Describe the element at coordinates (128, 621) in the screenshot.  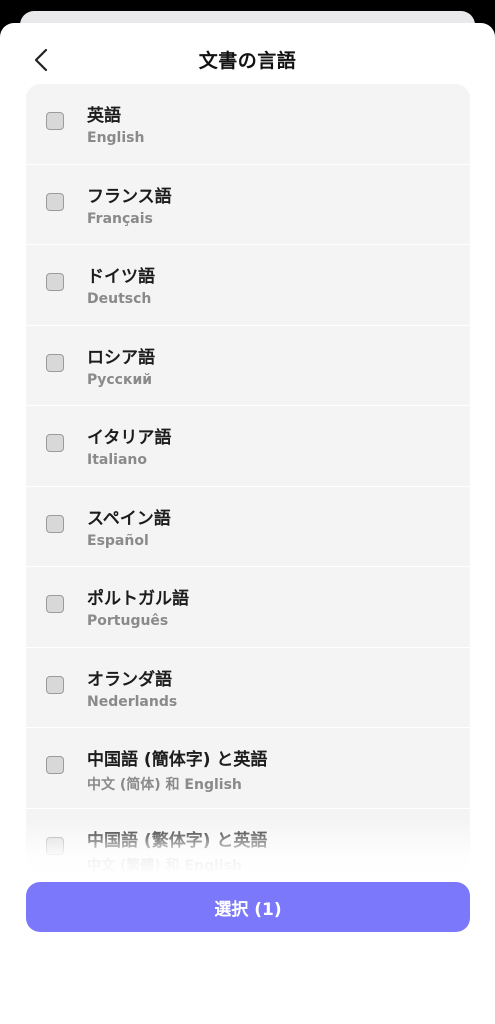
I see `language-native-name: Português` at that location.